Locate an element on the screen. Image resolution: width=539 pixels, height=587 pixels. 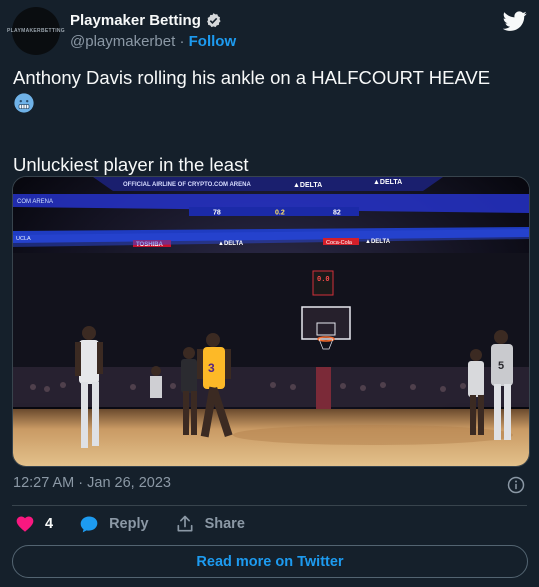
ribbon-cocacola-text: Coca-Cola is located at coordinates (339, 243).